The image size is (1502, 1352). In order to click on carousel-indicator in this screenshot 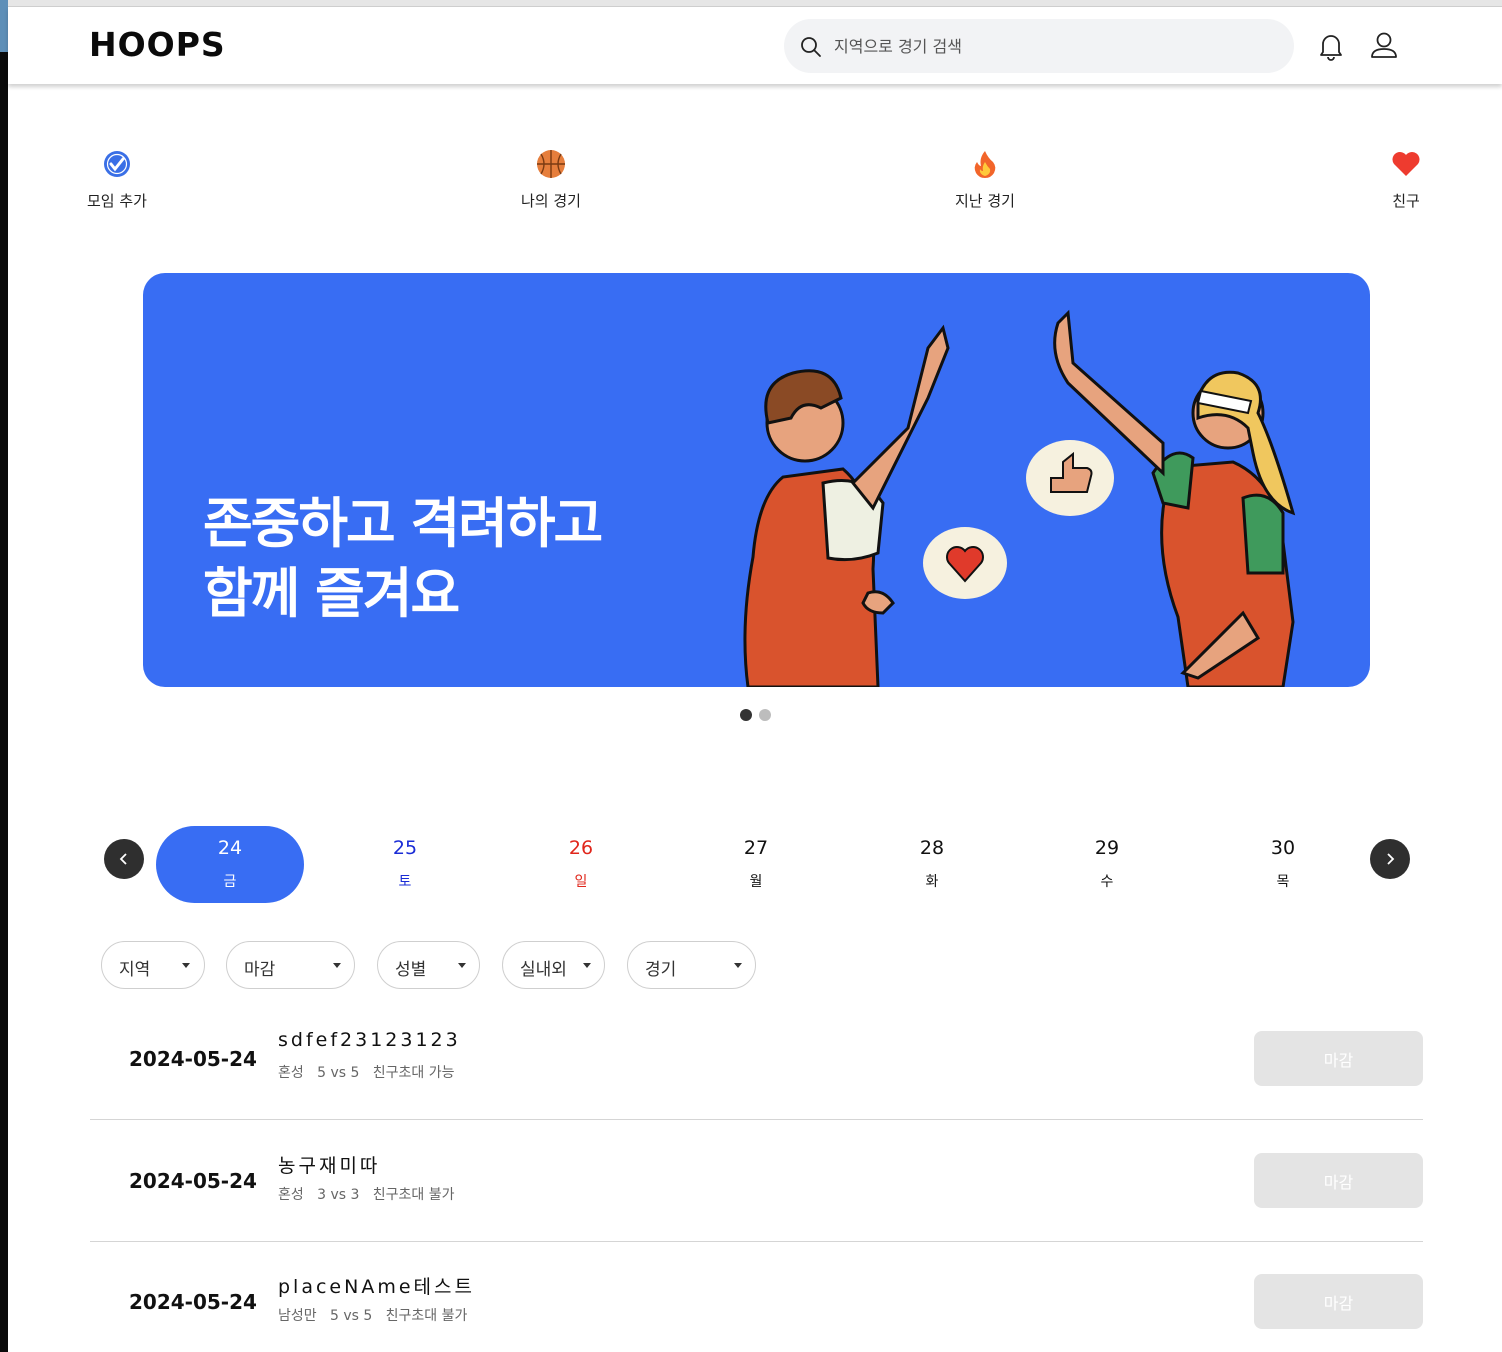, I will do `click(759, 715)`.